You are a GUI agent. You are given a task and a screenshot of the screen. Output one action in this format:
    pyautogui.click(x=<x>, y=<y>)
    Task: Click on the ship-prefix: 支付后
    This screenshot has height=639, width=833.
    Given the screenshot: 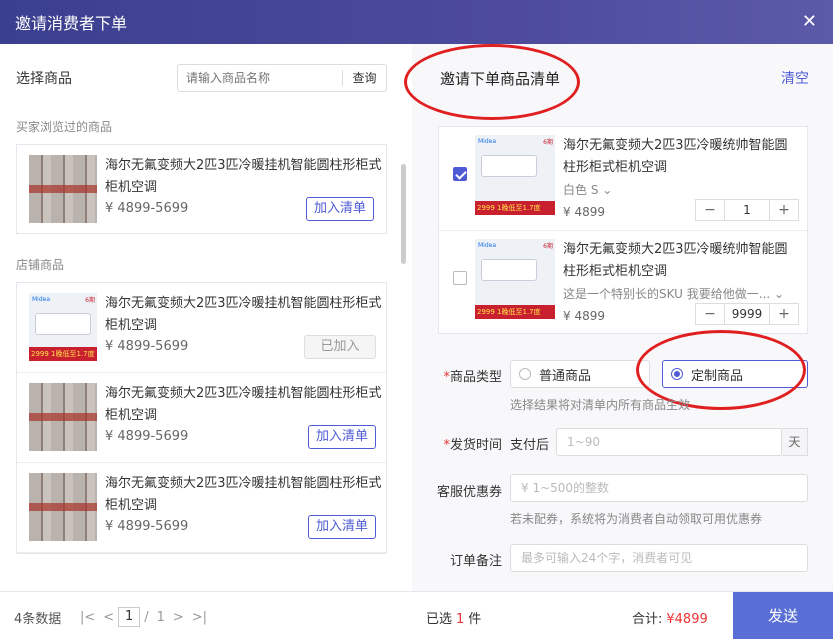 What is the action you would take?
    pyautogui.click(x=530, y=445)
    